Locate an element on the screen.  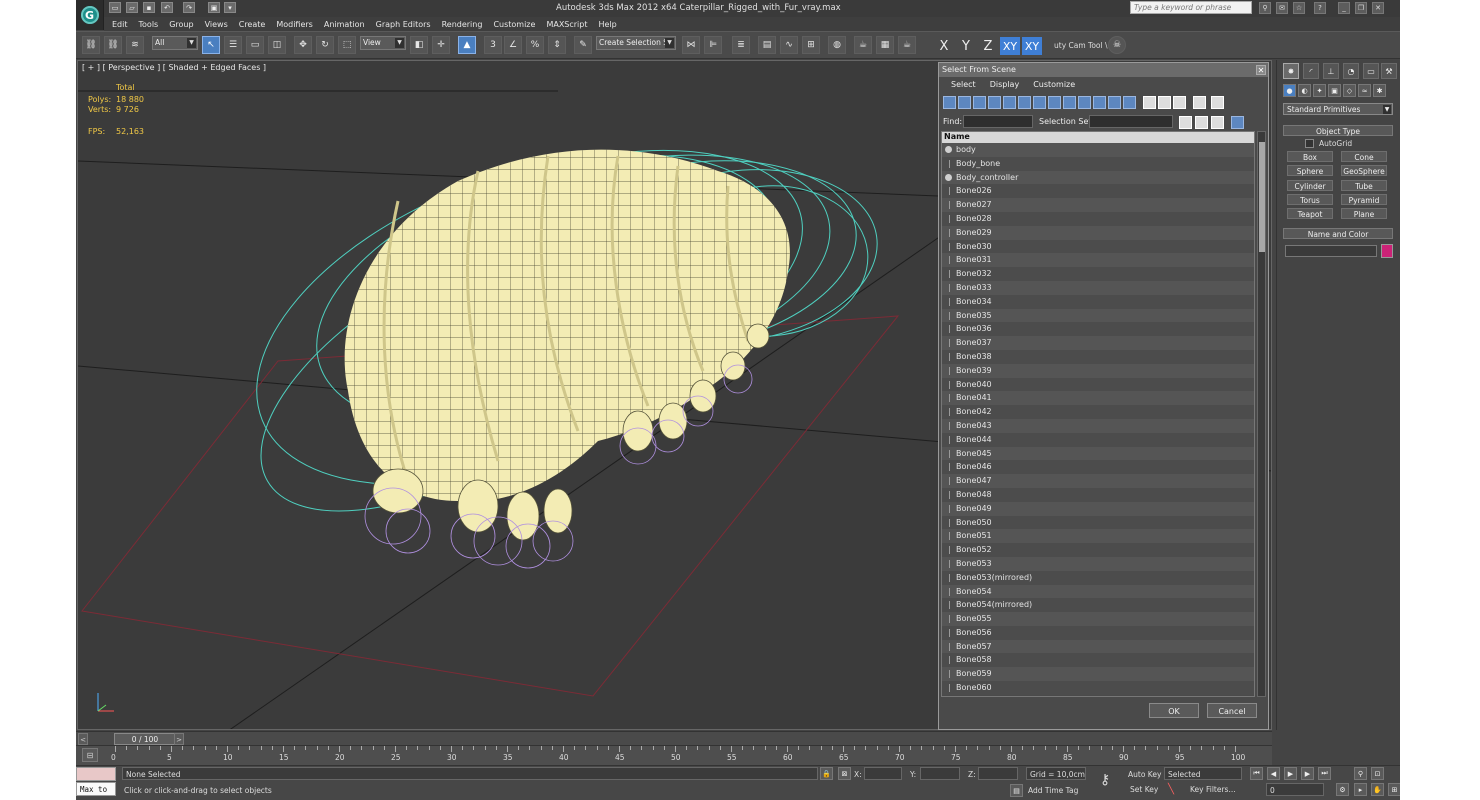
list-item: Bone052 is located at coordinates (1098, 550).